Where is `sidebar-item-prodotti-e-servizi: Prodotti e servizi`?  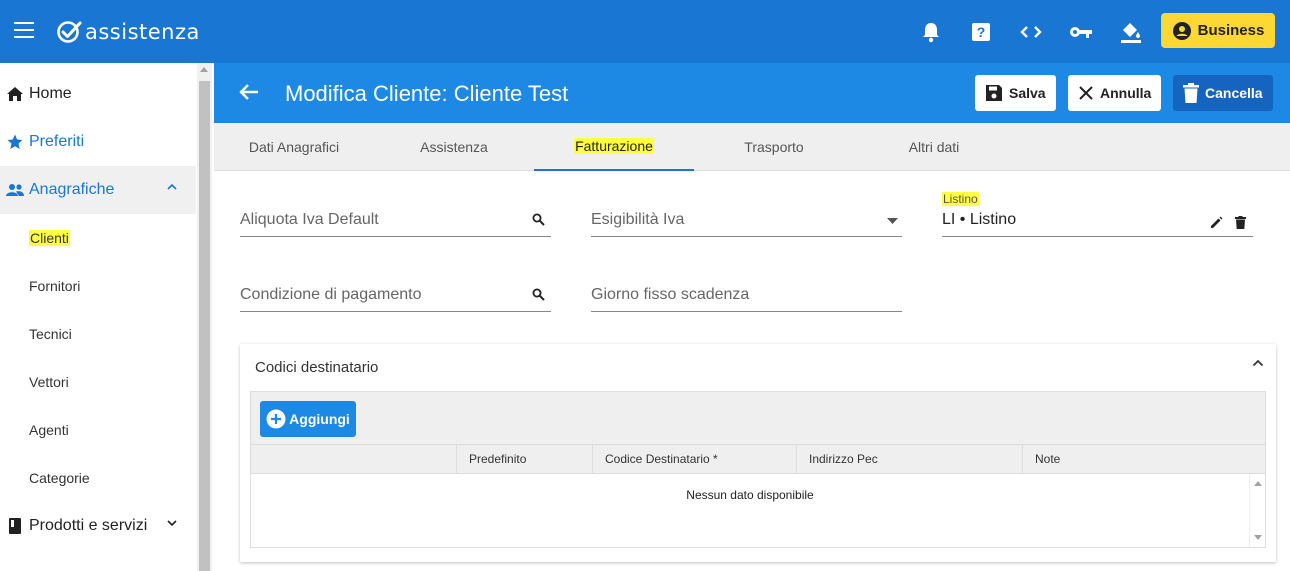 sidebar-item-prodotti-e-servizi: Prodotti e servizi is located at coordinates (98, 526).